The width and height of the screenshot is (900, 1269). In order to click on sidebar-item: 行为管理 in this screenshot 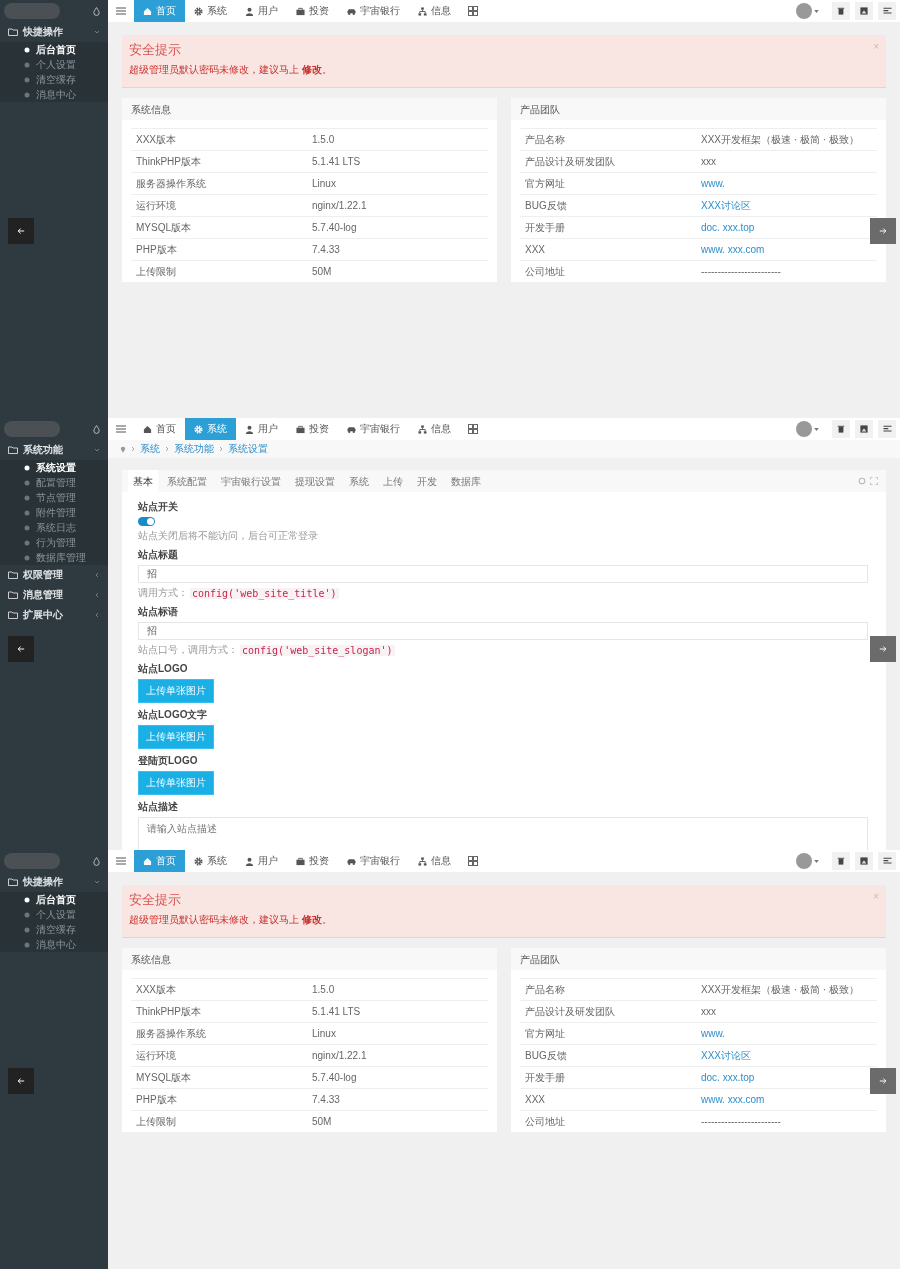, I will do `click(54, 542)`.